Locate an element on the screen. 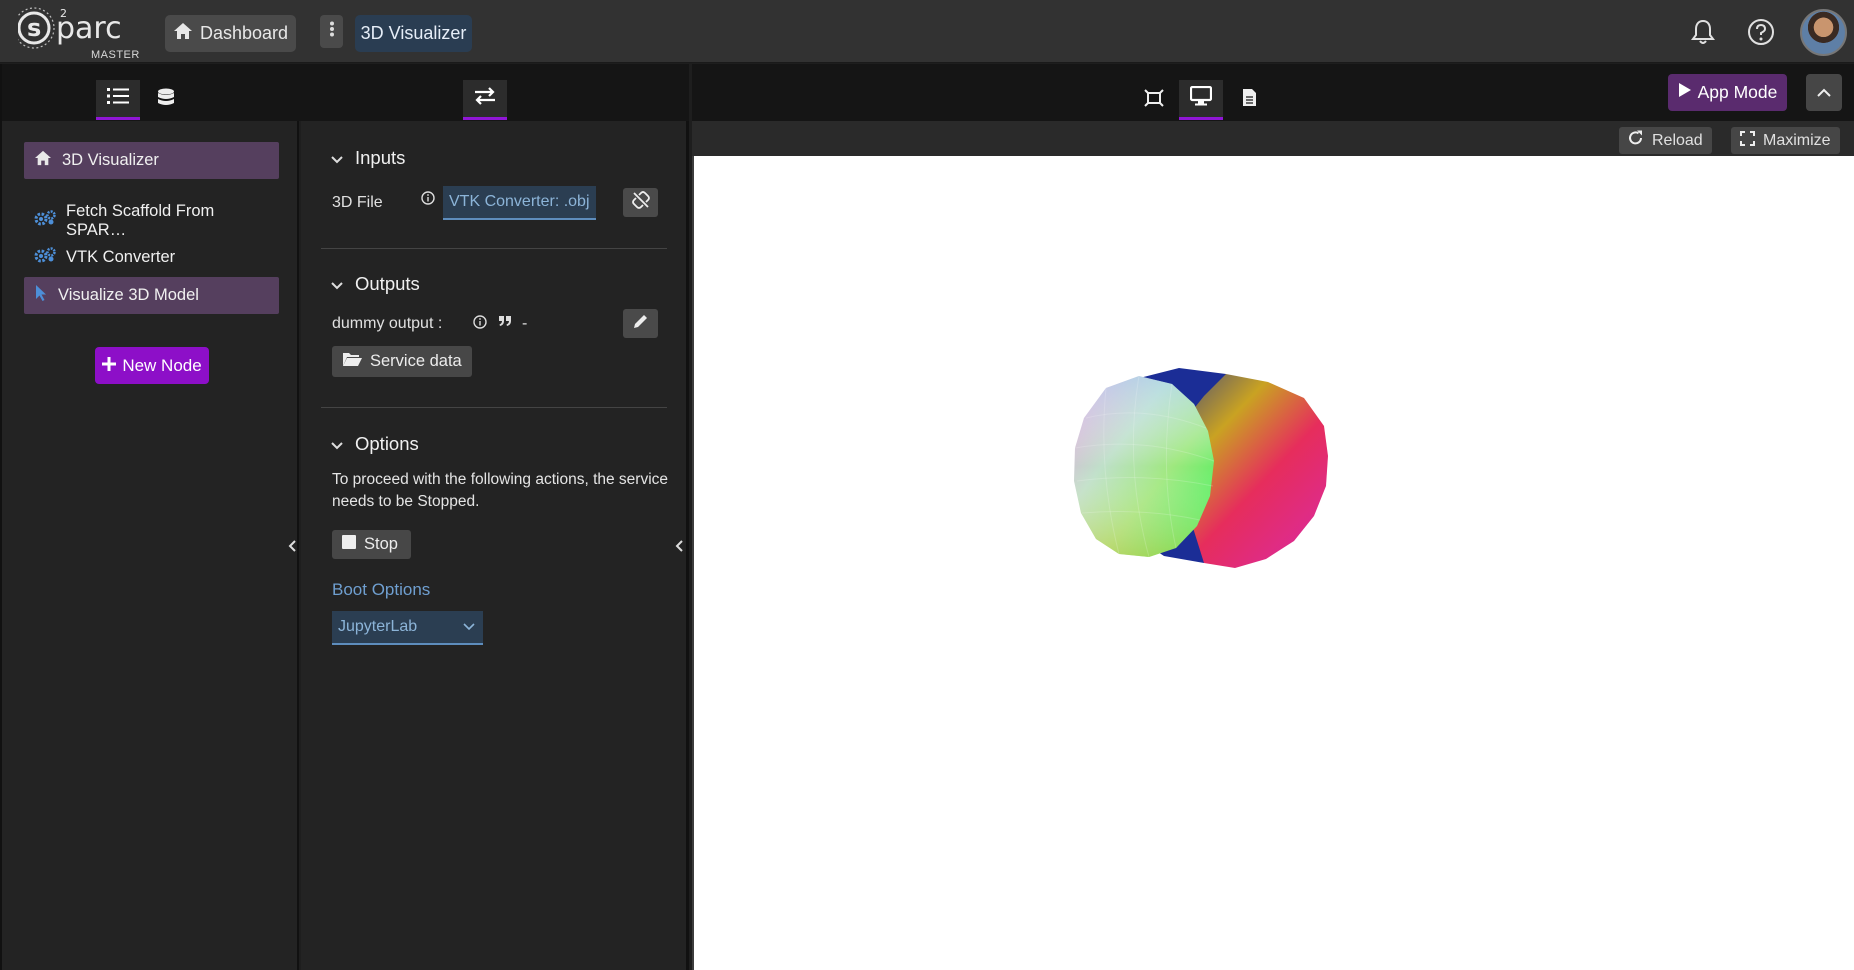  tab-iframe is located at coordinates (1201, 100).